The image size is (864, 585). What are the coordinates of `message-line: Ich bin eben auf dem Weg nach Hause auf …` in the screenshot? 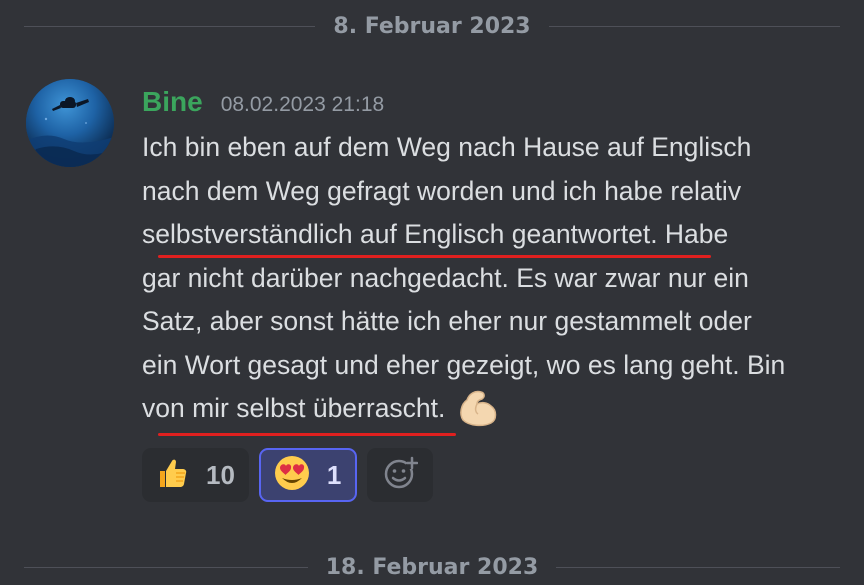 It's located at (447, 147).